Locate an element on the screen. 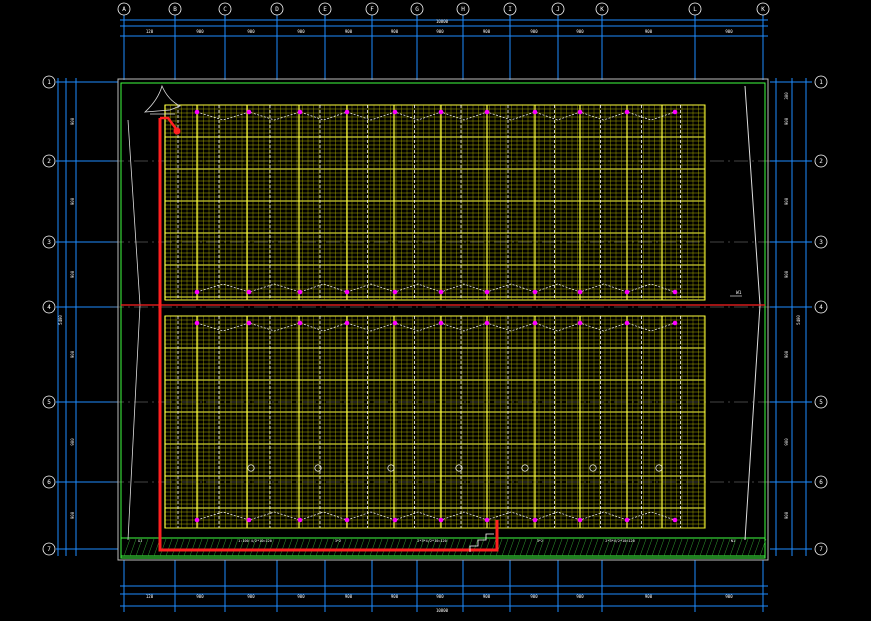  col-bubble-top-label: L is located at coordinates (695, 9).